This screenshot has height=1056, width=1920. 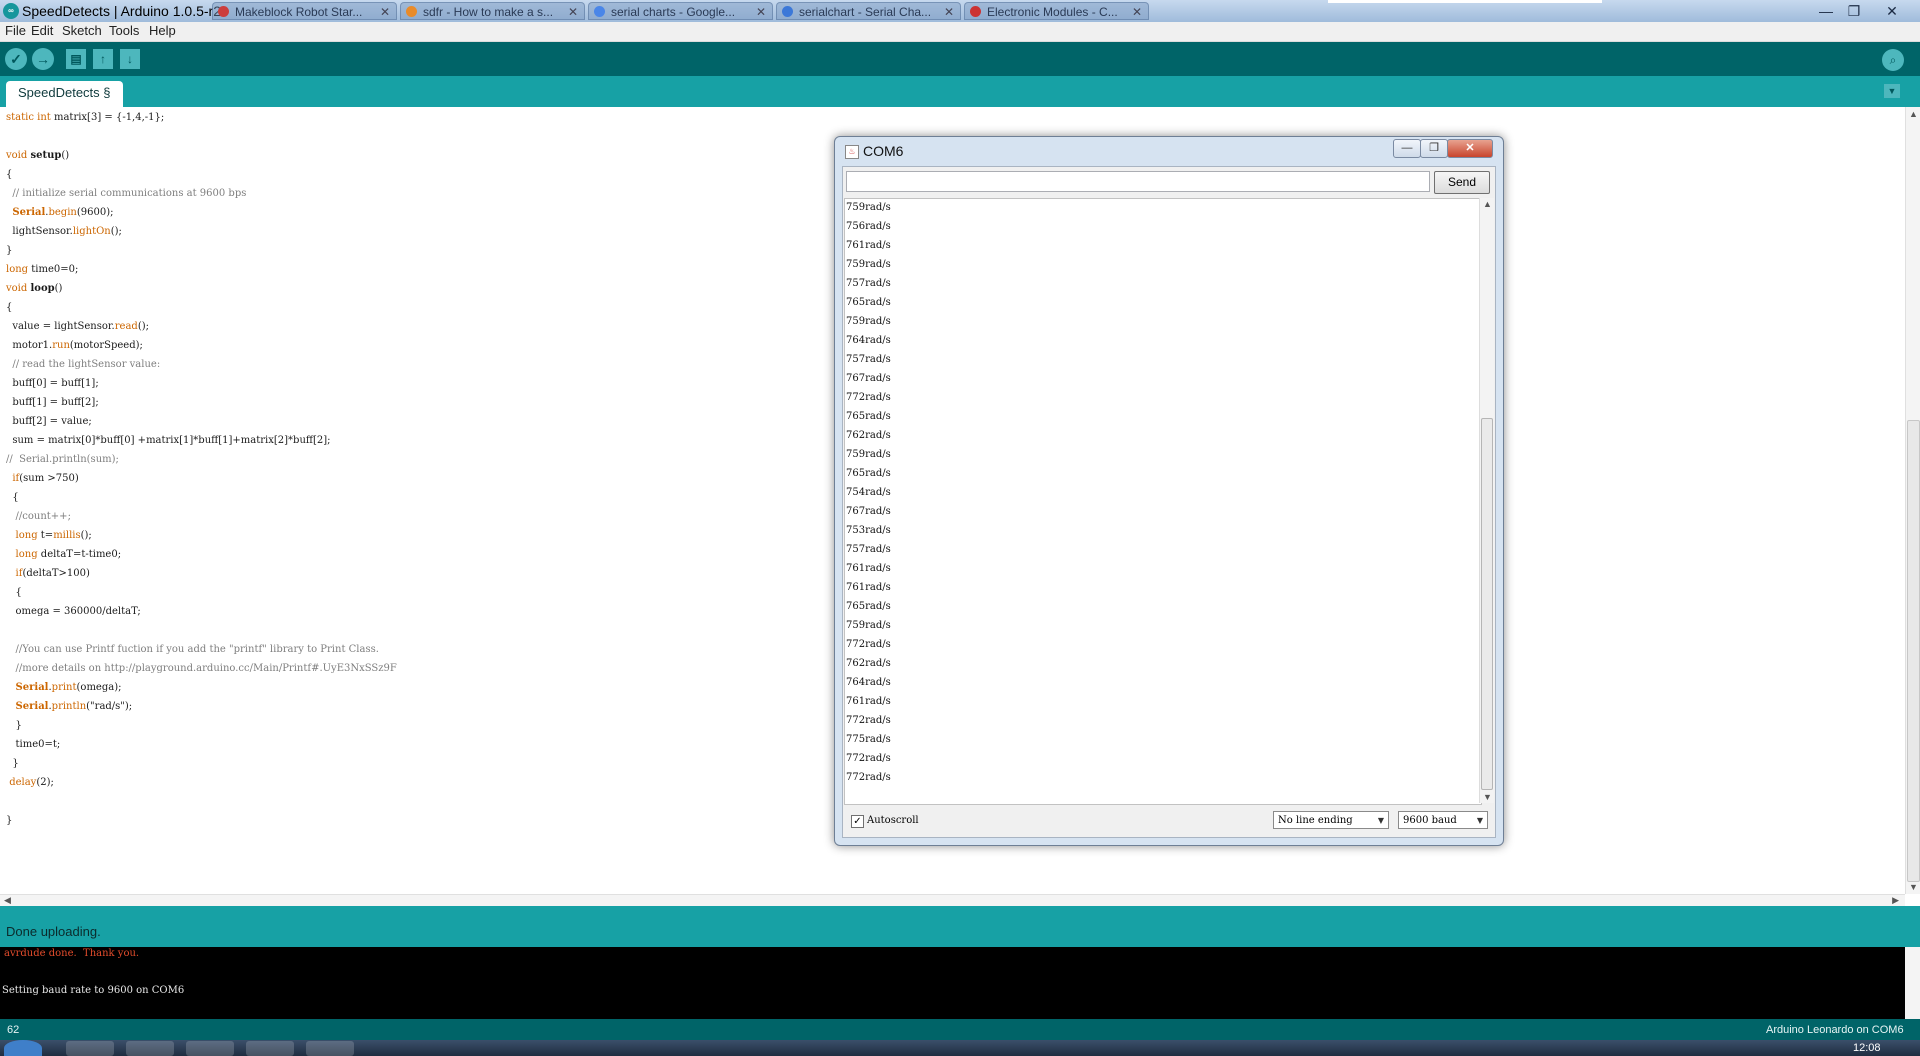 I want to click on autoscroll-label: Autoscroll, so click(x=893, y=820).